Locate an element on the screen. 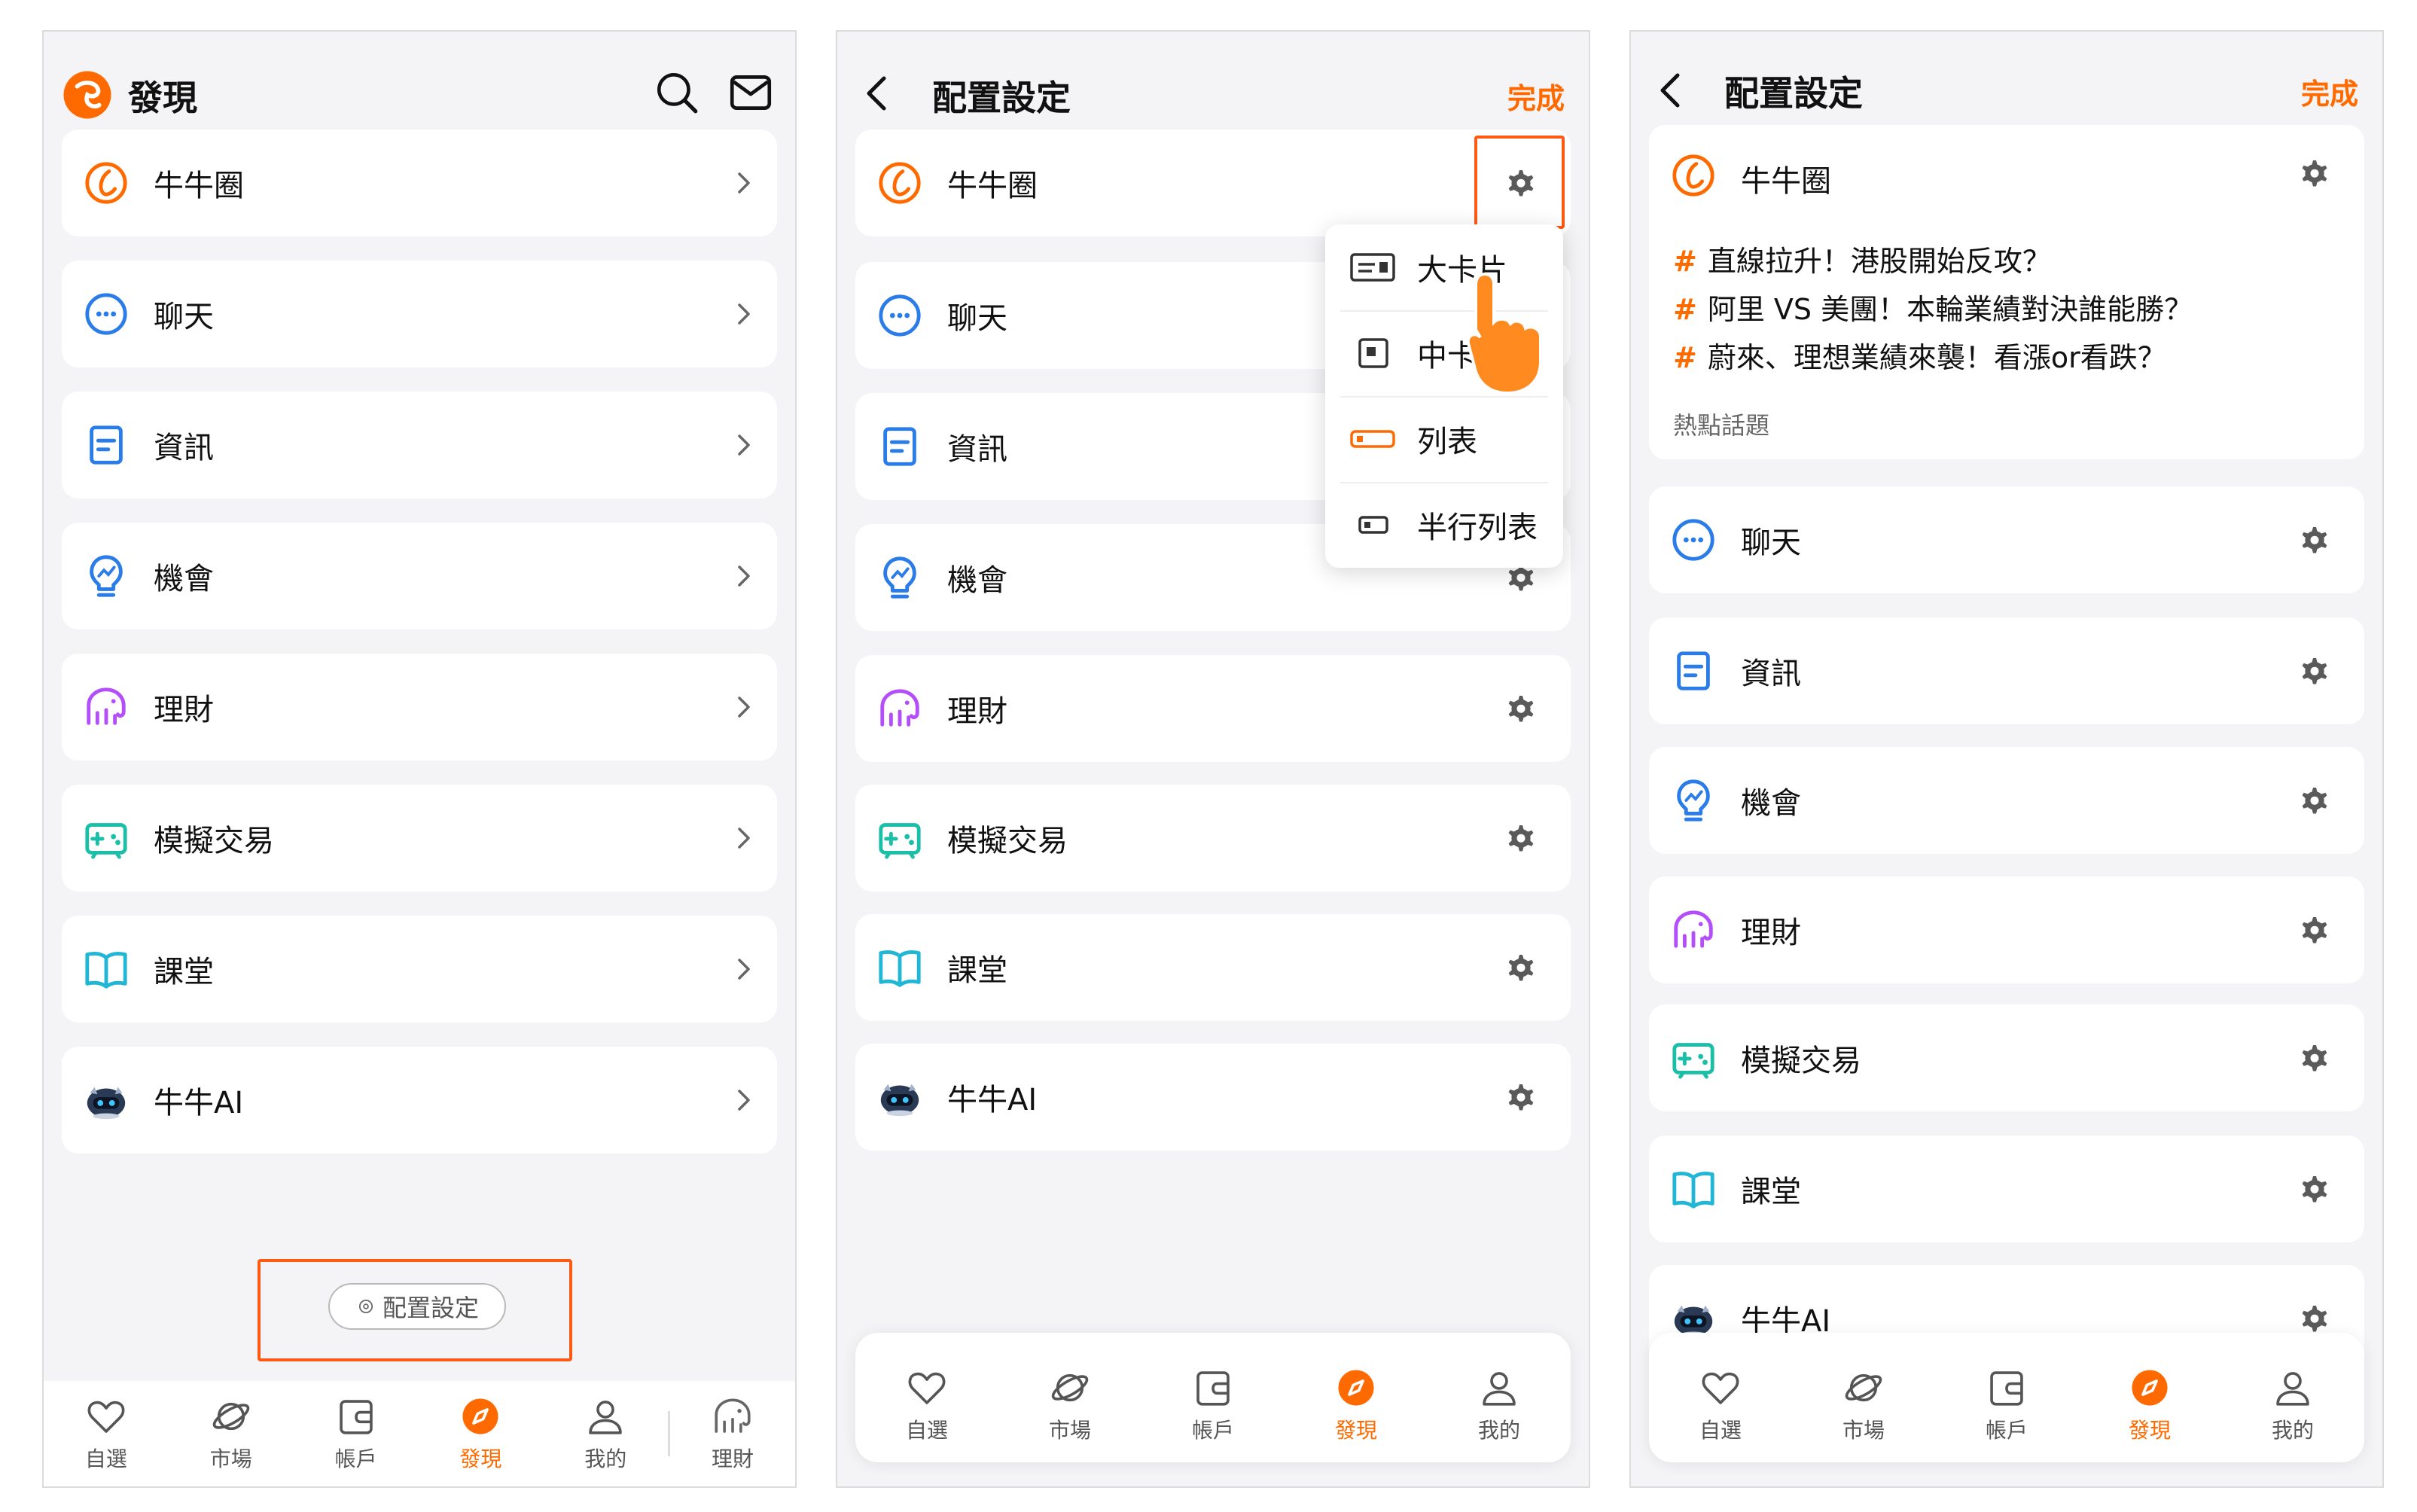  item-label: 牛牛圈 is located at coordinates (199, 186).